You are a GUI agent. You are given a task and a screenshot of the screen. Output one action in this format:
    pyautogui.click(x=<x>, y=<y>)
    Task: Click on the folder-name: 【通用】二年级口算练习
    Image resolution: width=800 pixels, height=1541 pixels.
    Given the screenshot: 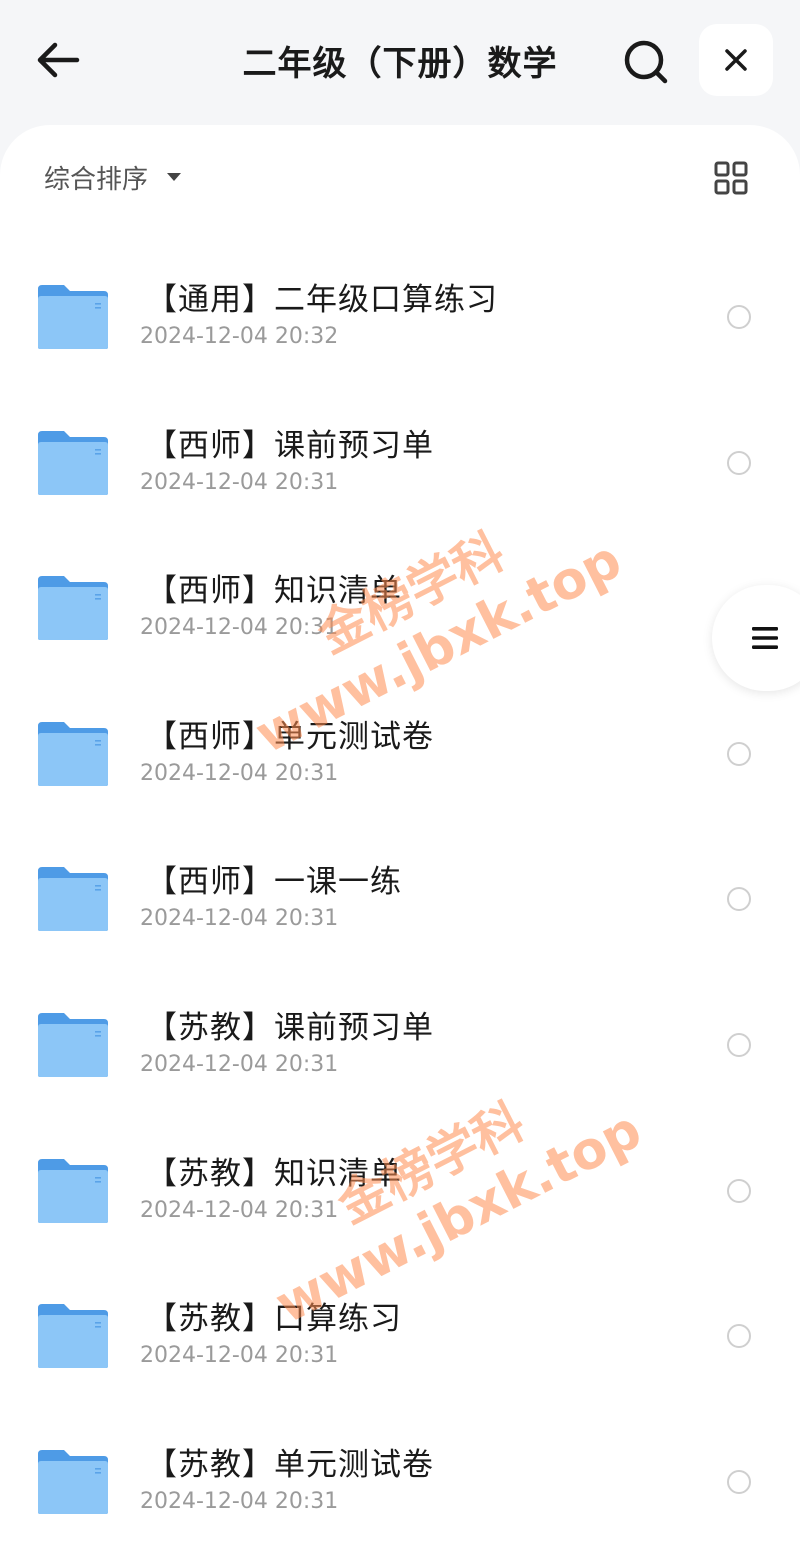 What is the action you would take?
    pyautogui.click(x=322, y=300)
    